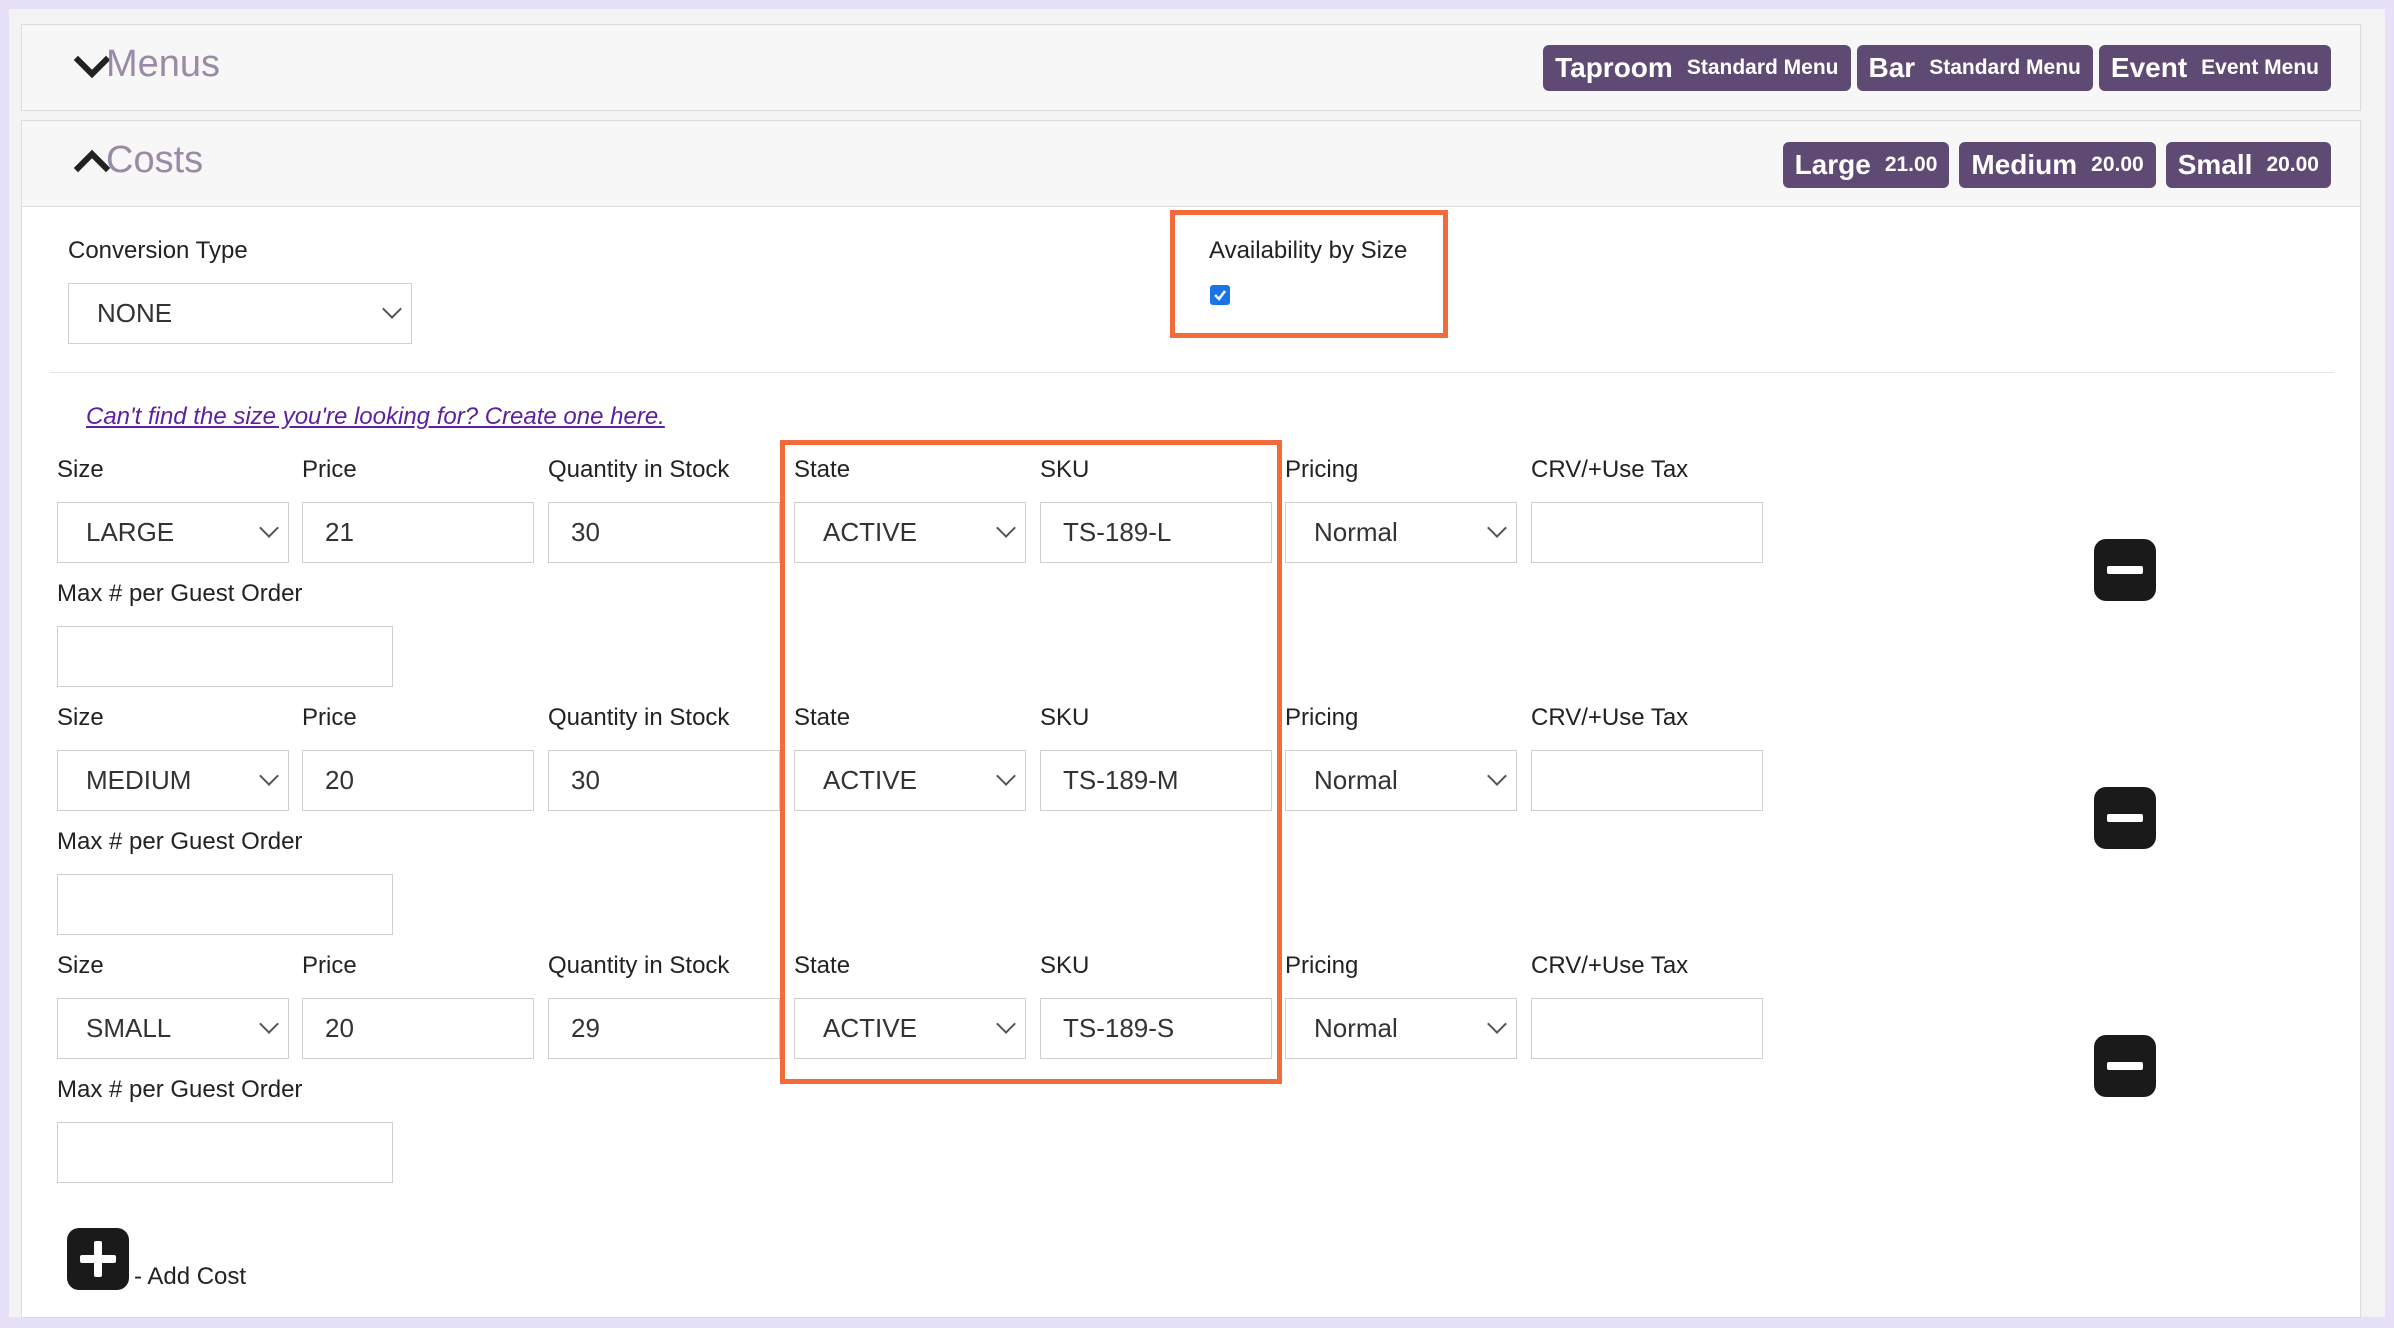 This screenshot has width=2394, height=1328. I want to click on availability-highlight, so click(1309, 274).